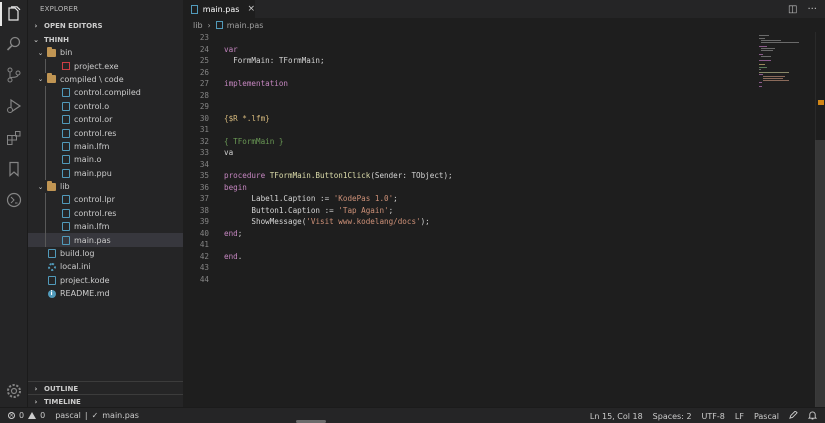 The width and height of the screenshot is (825, 423). What do you see at coordinates (92, 240) in the screenshot?
I see `tree-item-label: main.pas` at bounding box center [92, 240].